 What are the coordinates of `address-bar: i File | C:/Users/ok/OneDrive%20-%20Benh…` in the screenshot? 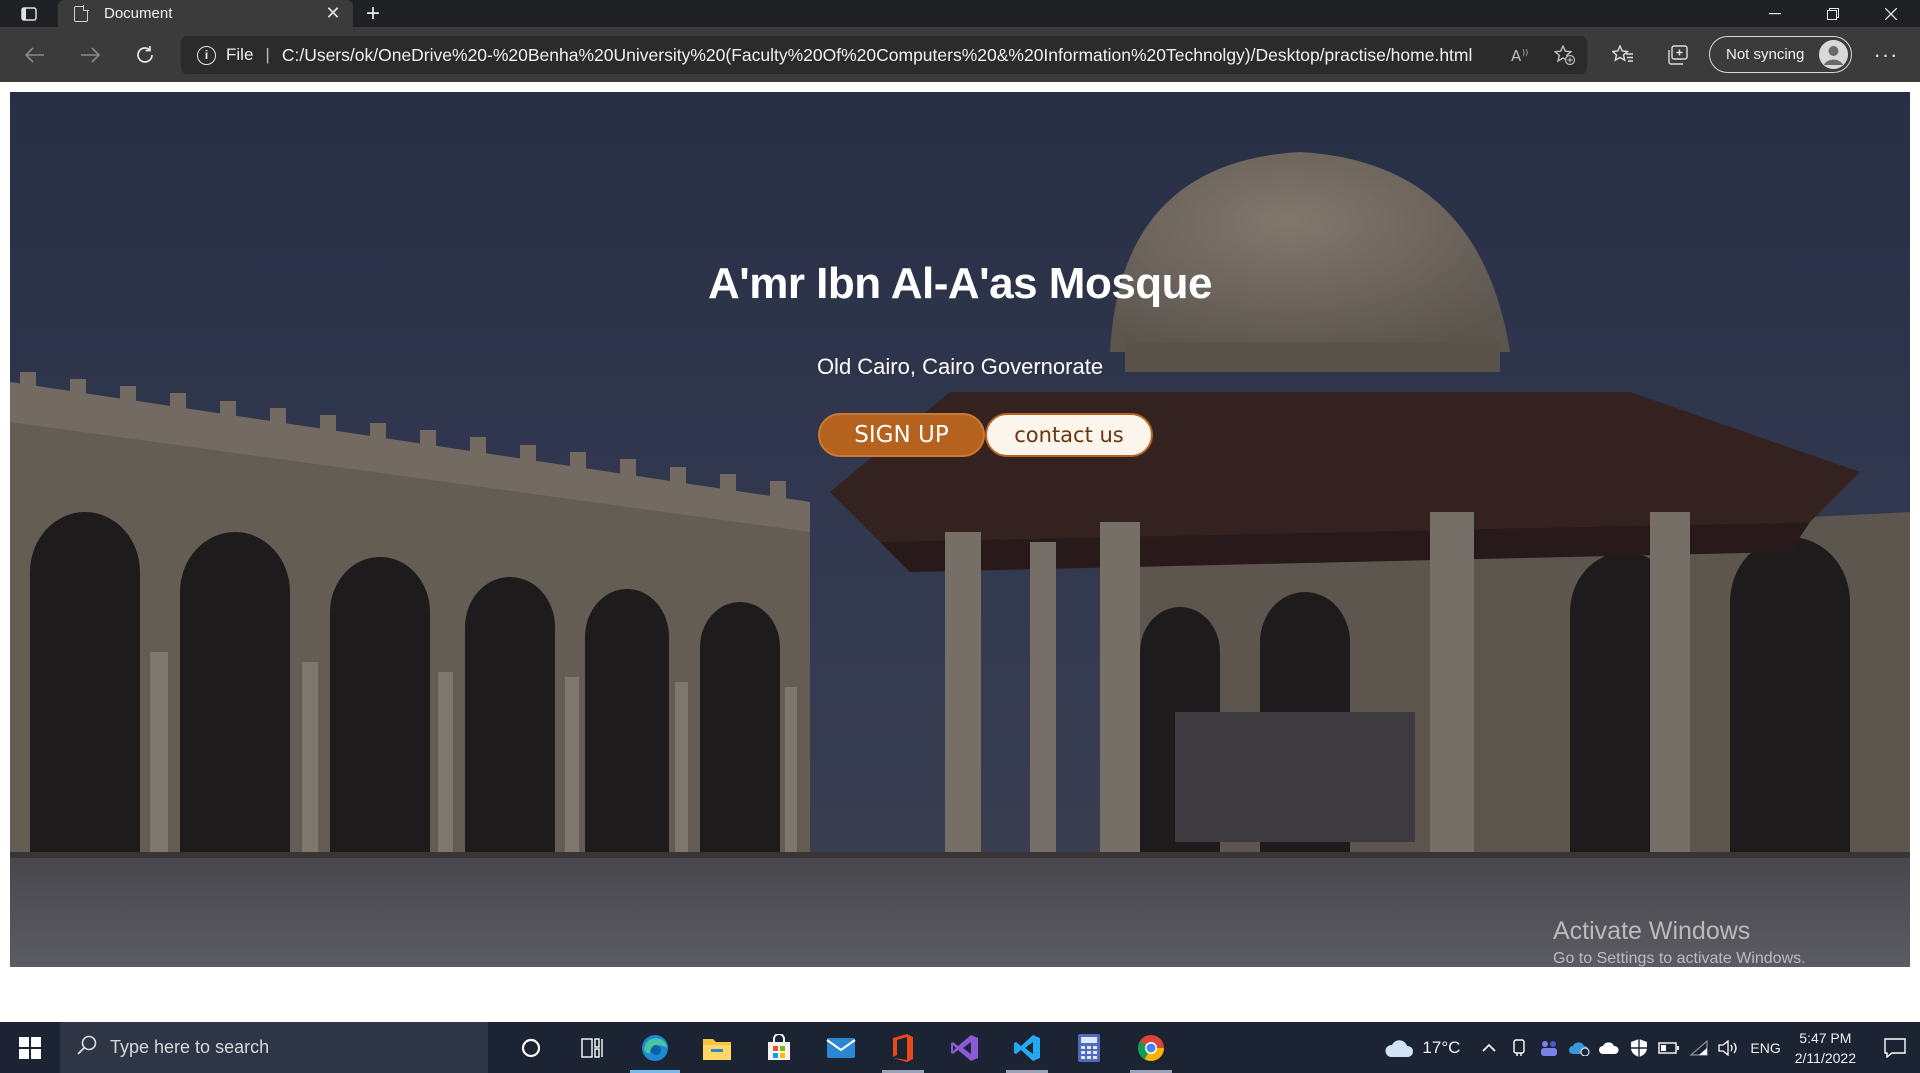 It's located at (884, 55).